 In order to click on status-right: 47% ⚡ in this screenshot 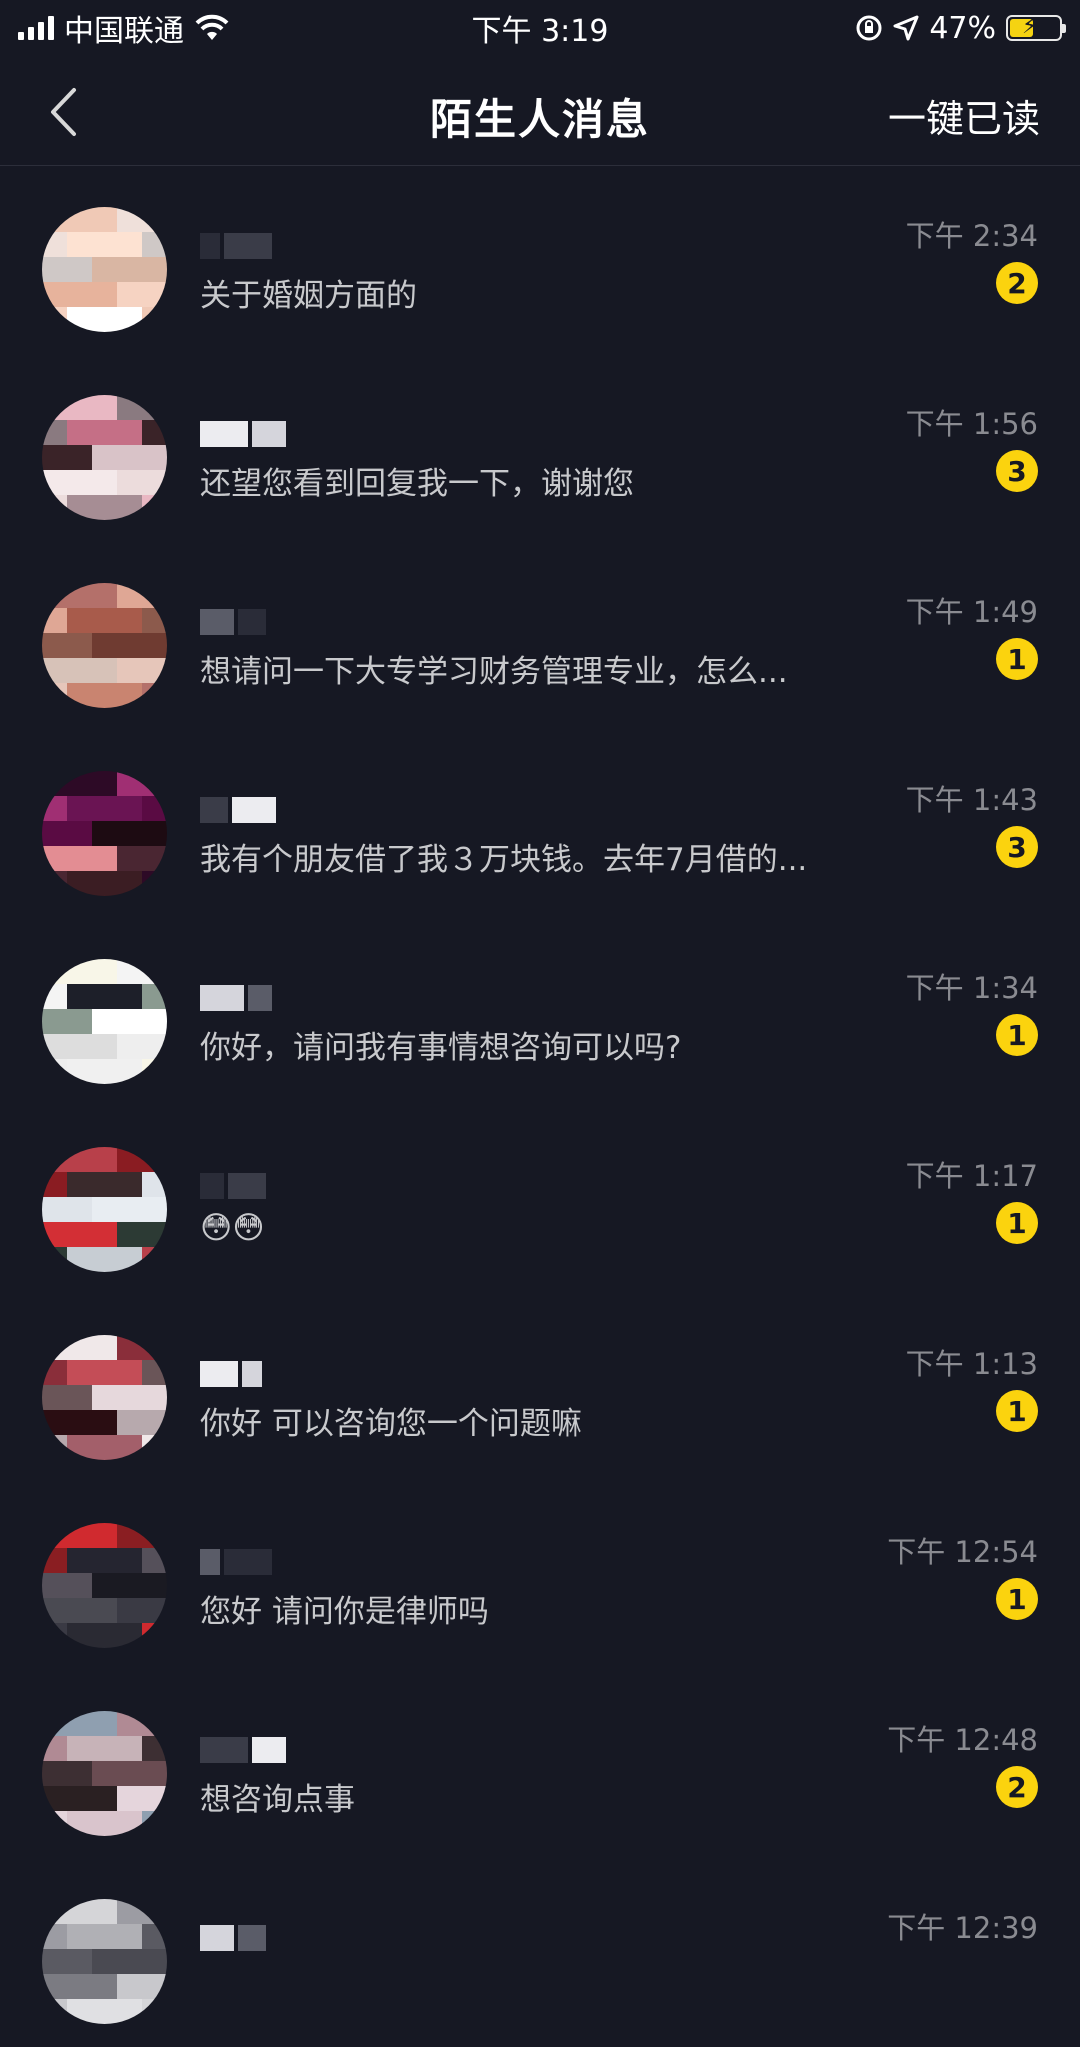, I will do `click(960, 28)`.